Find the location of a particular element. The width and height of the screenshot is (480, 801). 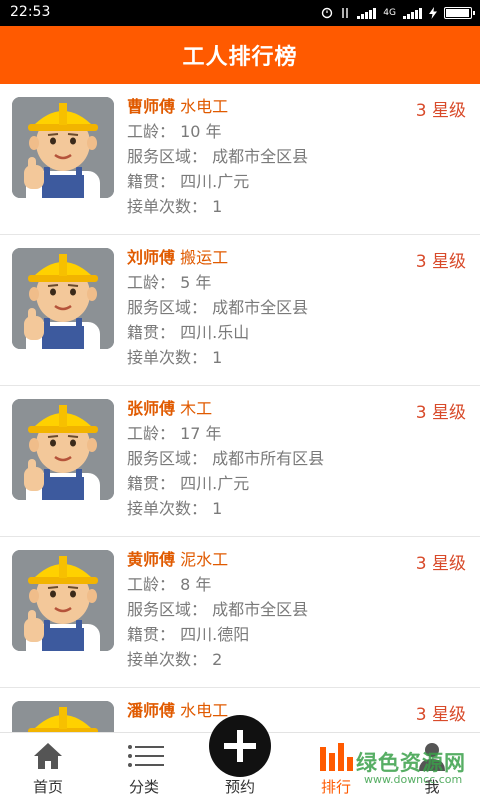

network-type: 4G is located at coordinates (389, 13).